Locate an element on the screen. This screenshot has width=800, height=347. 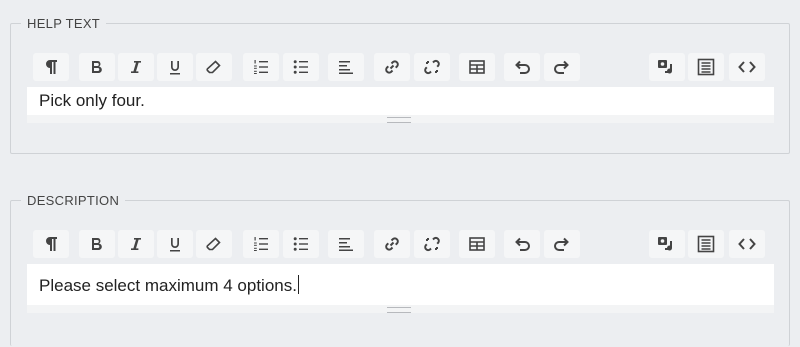
text-caret is located at coordinates (298, 284).